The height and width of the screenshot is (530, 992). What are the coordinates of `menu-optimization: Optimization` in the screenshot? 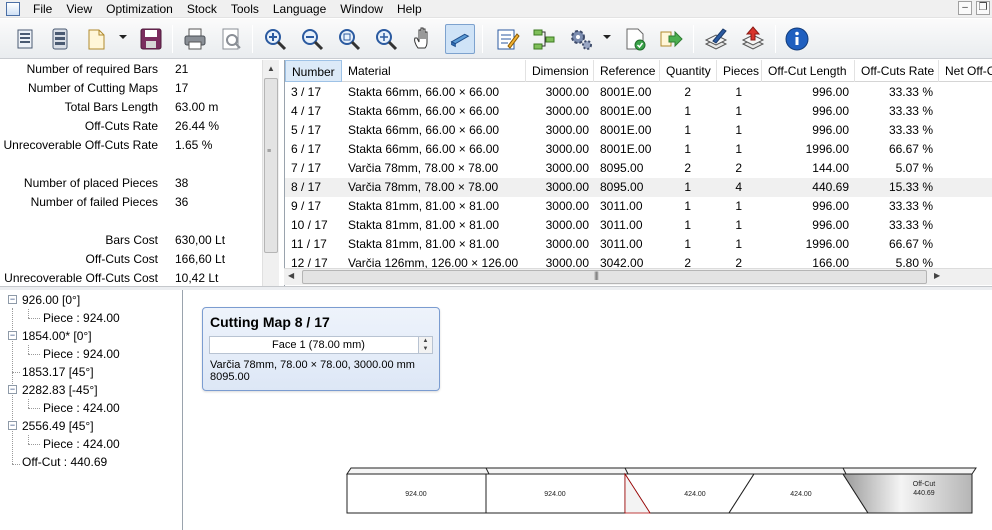 It's located at (139, 9).